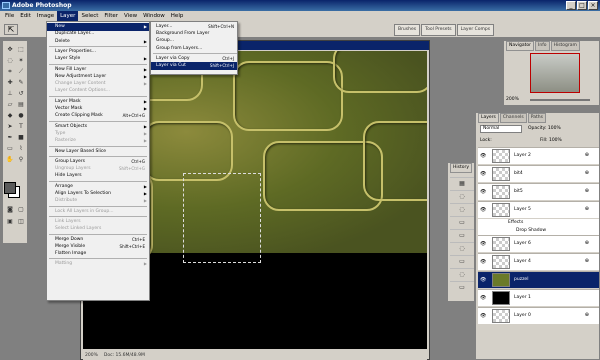 The width and height of the screenshot is (600, 360). Describe the element at coordinates (177, 16) in the screenshot. I see `menu-help: Help` at that location.